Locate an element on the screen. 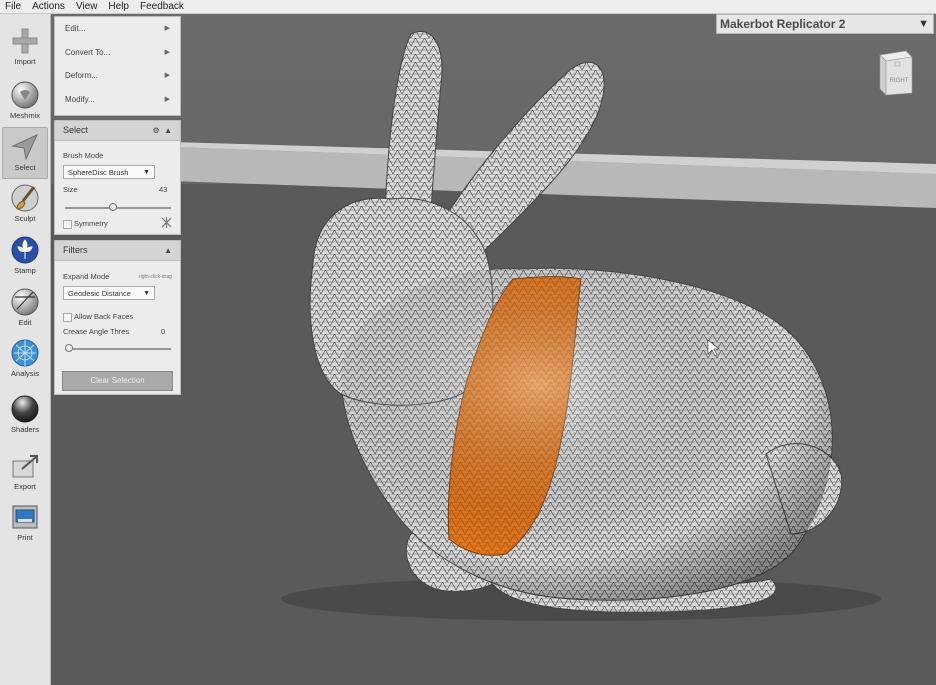  size-label: Size is located at coordinates (70, 189).